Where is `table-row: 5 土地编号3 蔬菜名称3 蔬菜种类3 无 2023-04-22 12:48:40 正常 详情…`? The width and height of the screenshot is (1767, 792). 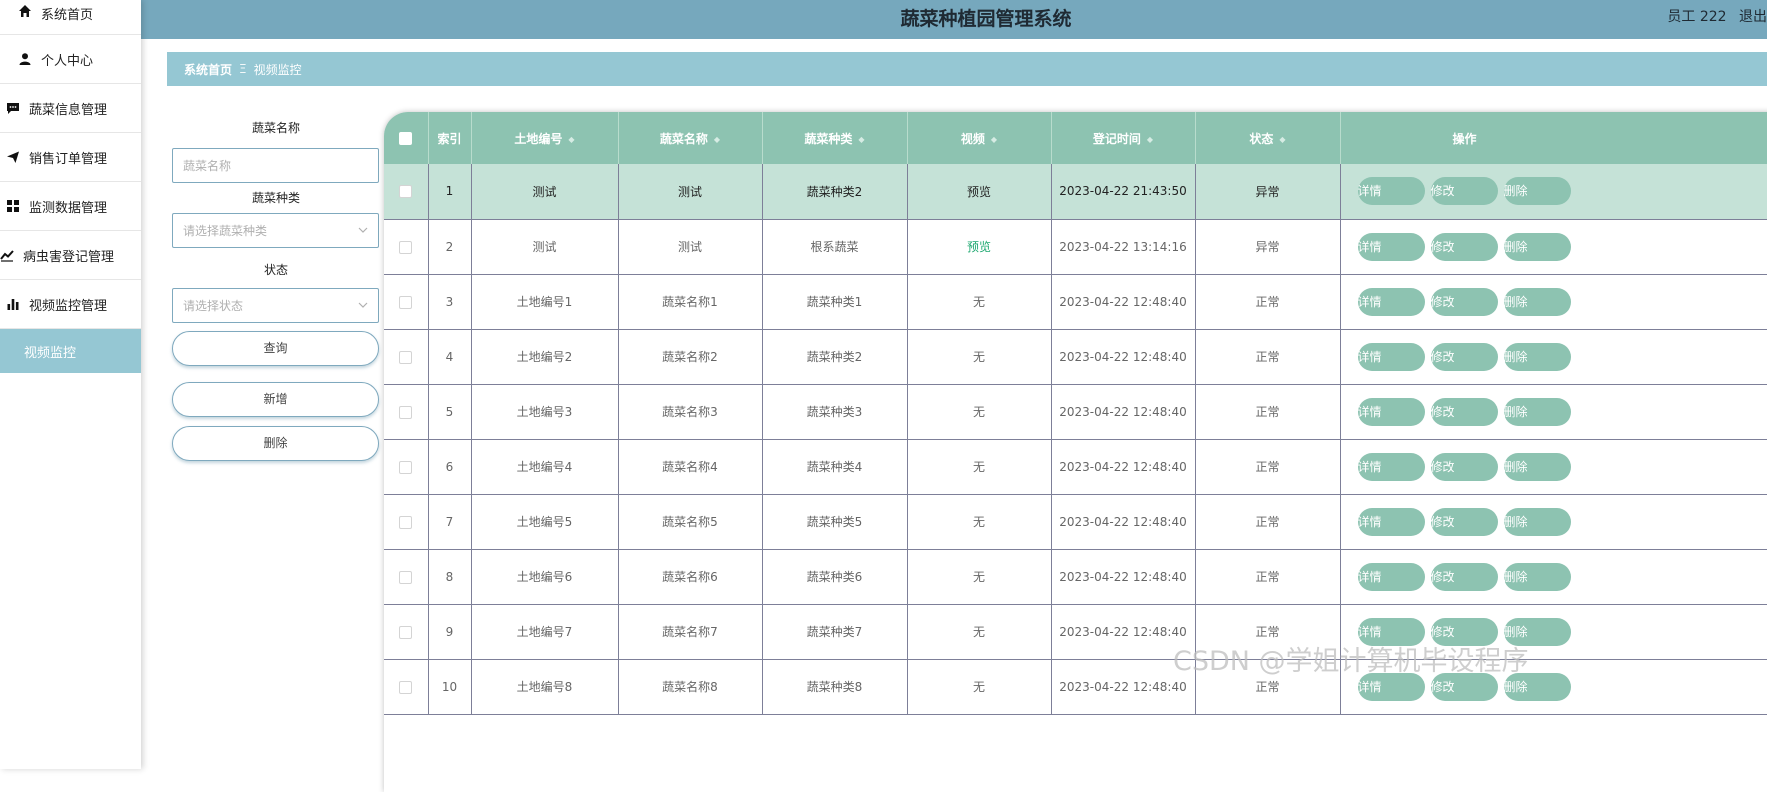
table-row: 5 土地编号3 蔬菜名称3 蔬菜种类3 无 2023-04-22 12:48:40 正常 详情… is located at coordinates (1075, 412).